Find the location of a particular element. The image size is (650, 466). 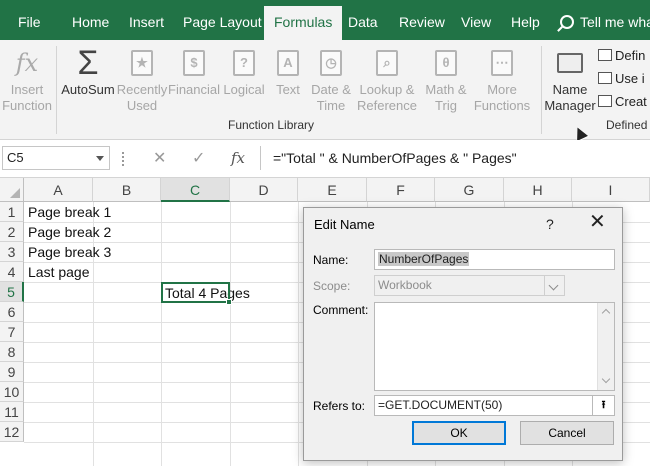

text-book-icon: A is located at coordinates (288, 63).